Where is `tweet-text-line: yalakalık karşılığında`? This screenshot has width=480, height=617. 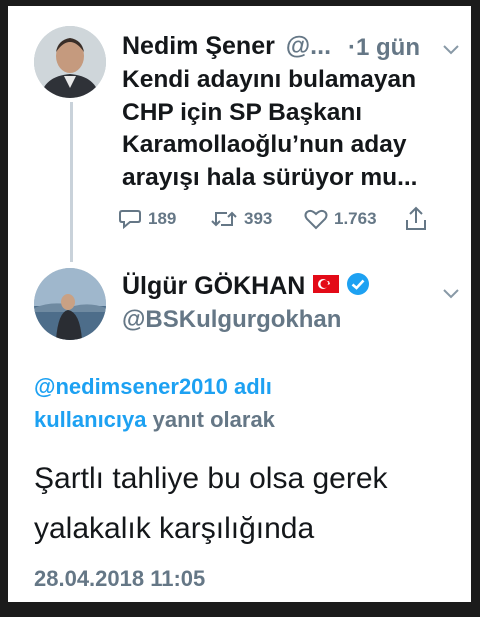 tweet-text-line: yalakalık karşılığında is located at coordinates (174, 528).